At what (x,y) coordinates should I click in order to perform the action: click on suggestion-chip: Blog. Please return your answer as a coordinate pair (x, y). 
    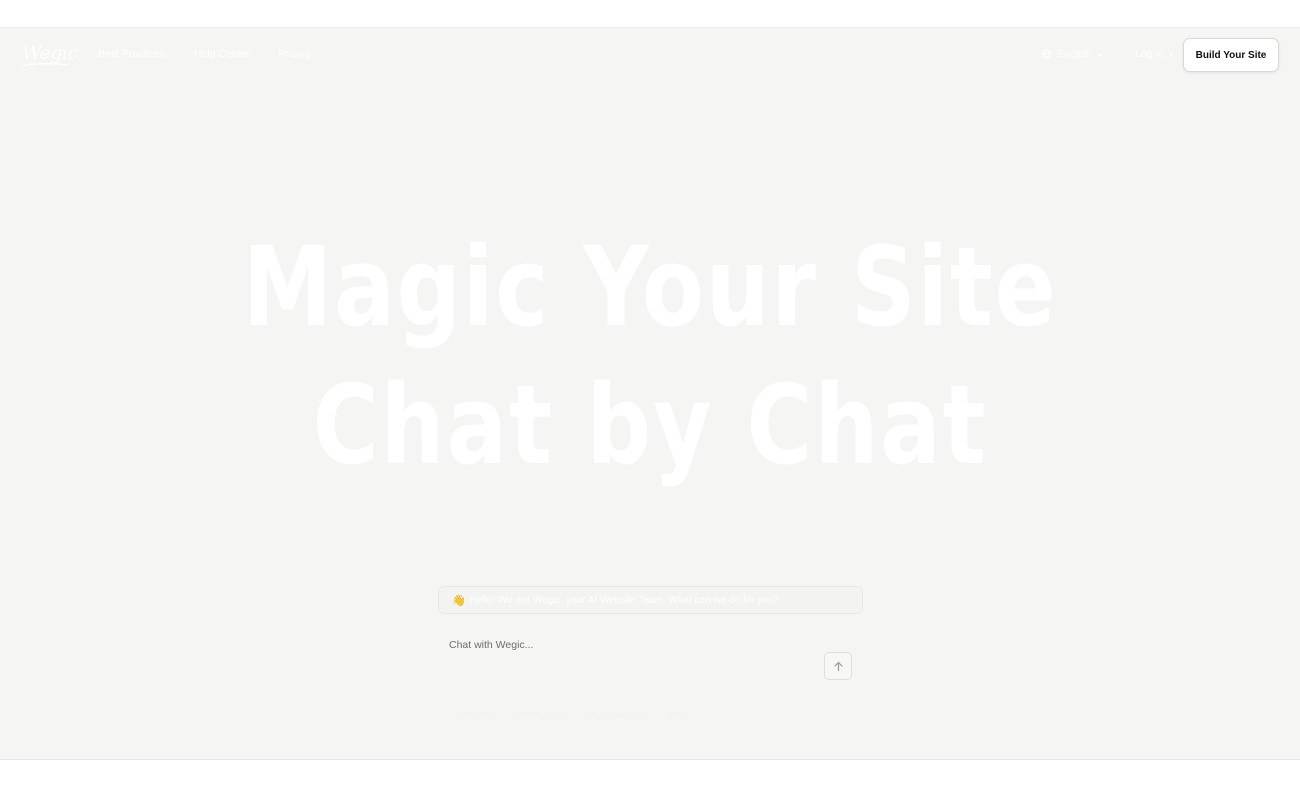
    Looking at the image, I should click on (676, 715).